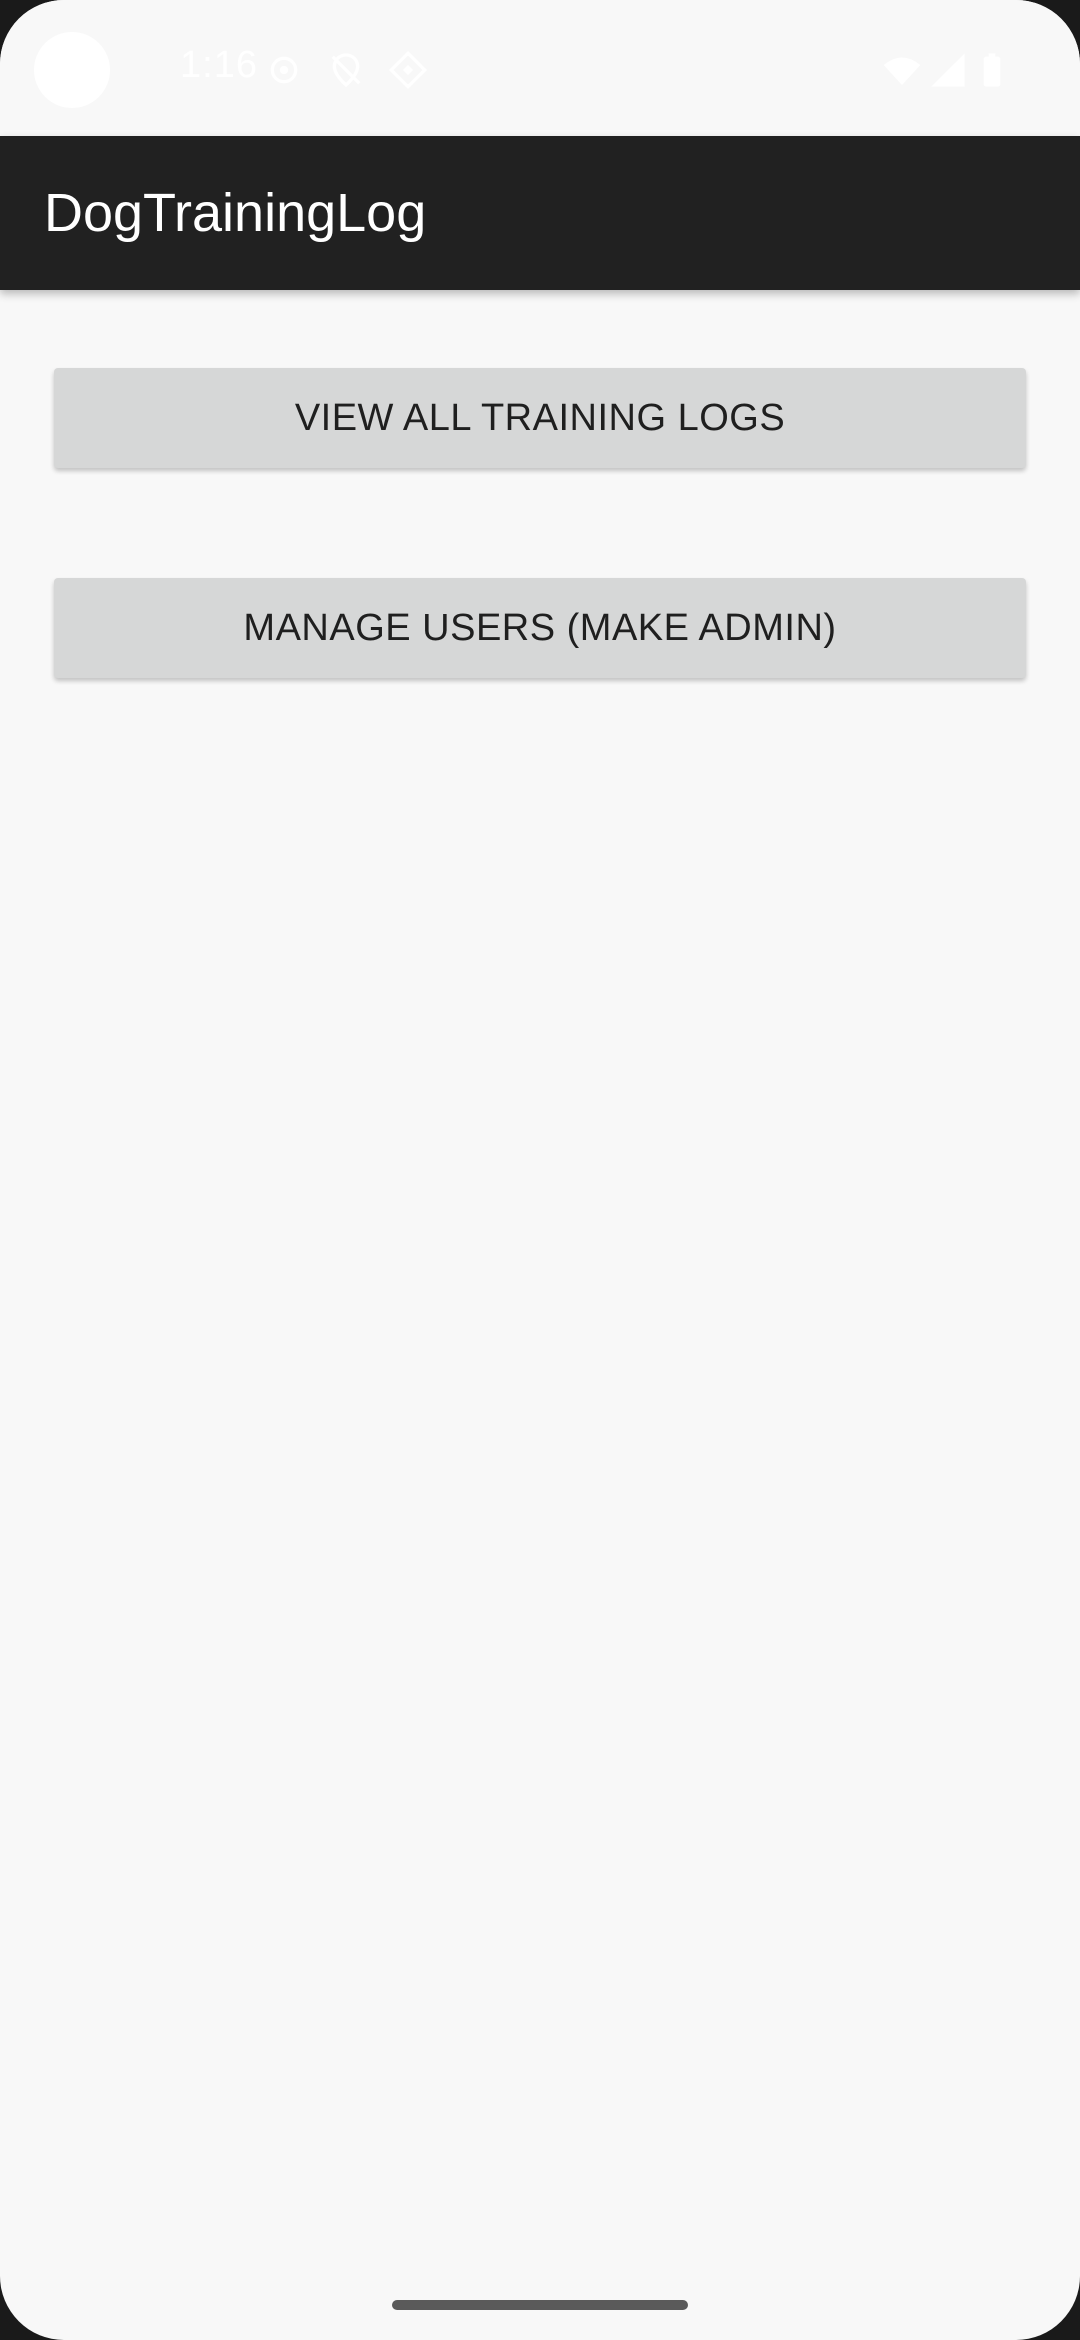 The height and width of the screenshot is (2340, 1080). What do you see at coordinates (540, 2305) in the screenshot?
I see `gesture-nav-handle` at bounding box center [540, 2305].